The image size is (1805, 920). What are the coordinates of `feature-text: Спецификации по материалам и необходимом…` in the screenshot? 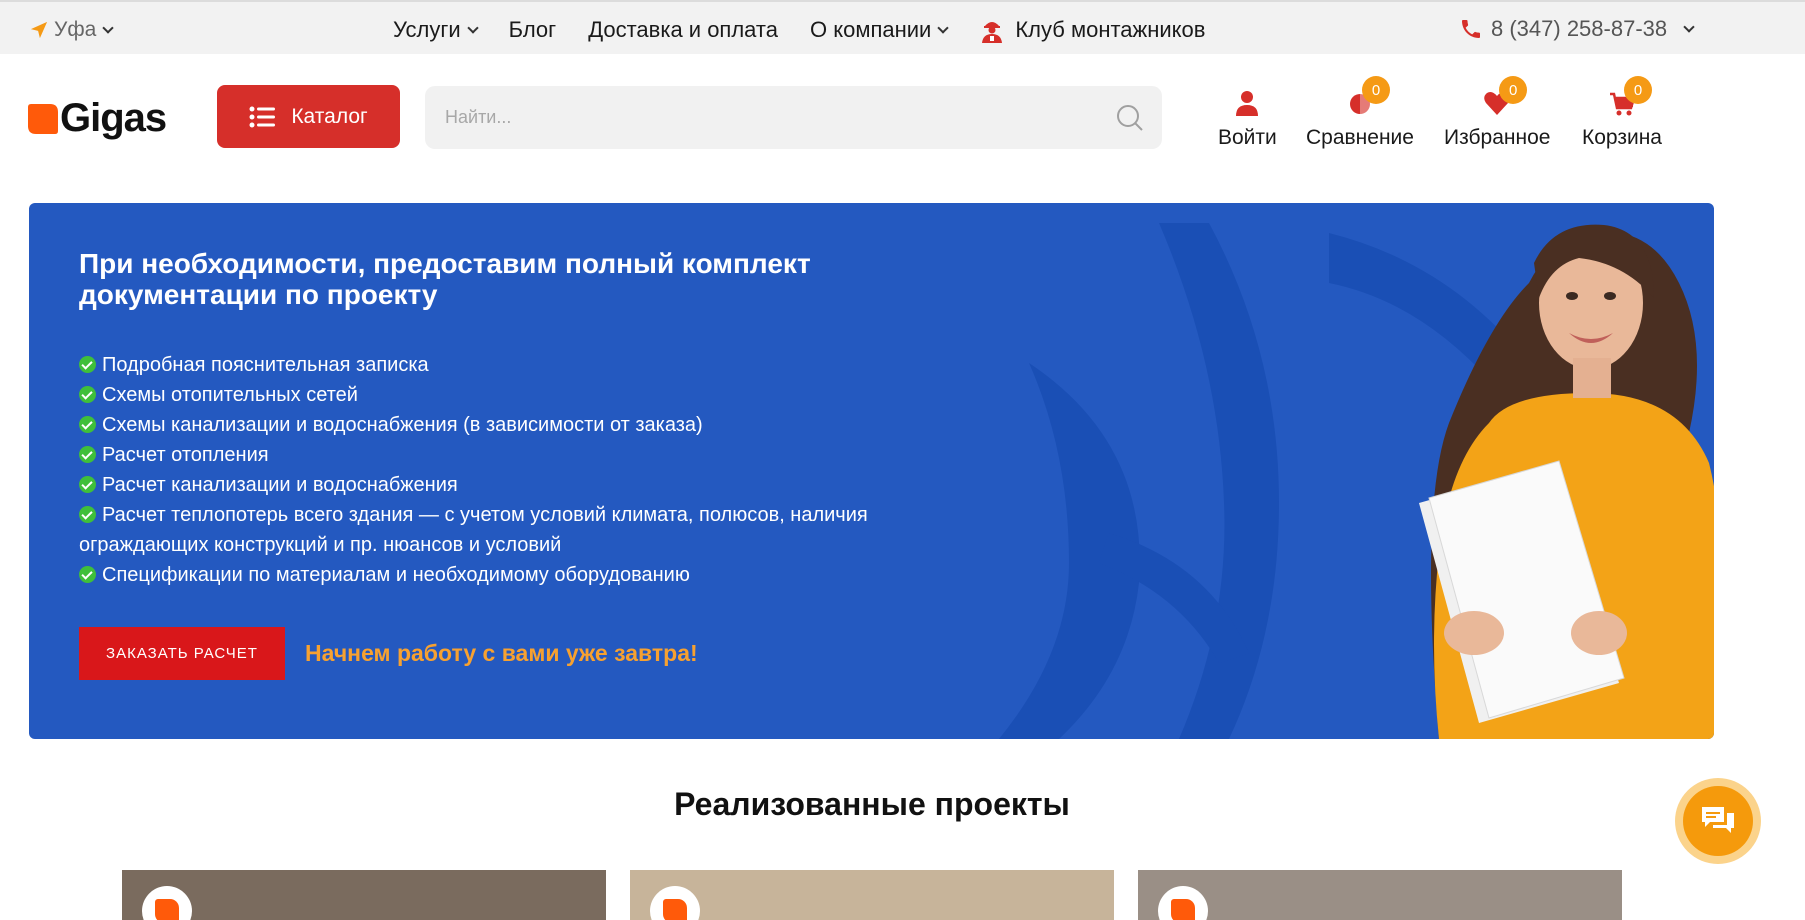 It's located at (396, 575).